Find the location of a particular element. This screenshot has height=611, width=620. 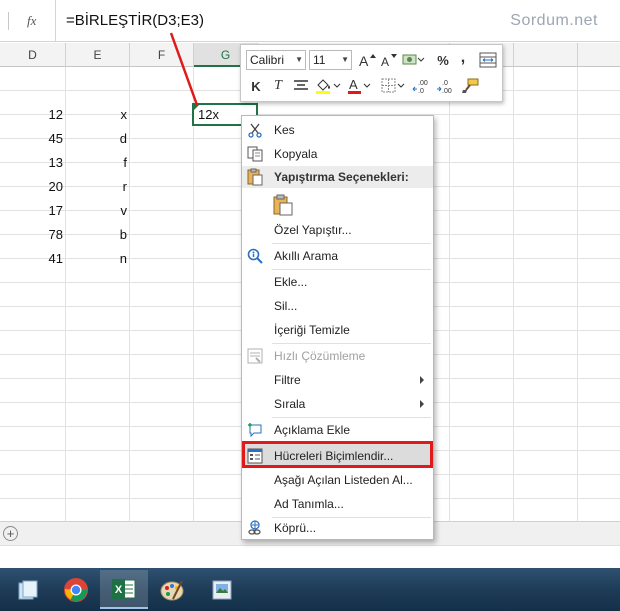

cell-d3: 12 is located at coordinates (33, 115).